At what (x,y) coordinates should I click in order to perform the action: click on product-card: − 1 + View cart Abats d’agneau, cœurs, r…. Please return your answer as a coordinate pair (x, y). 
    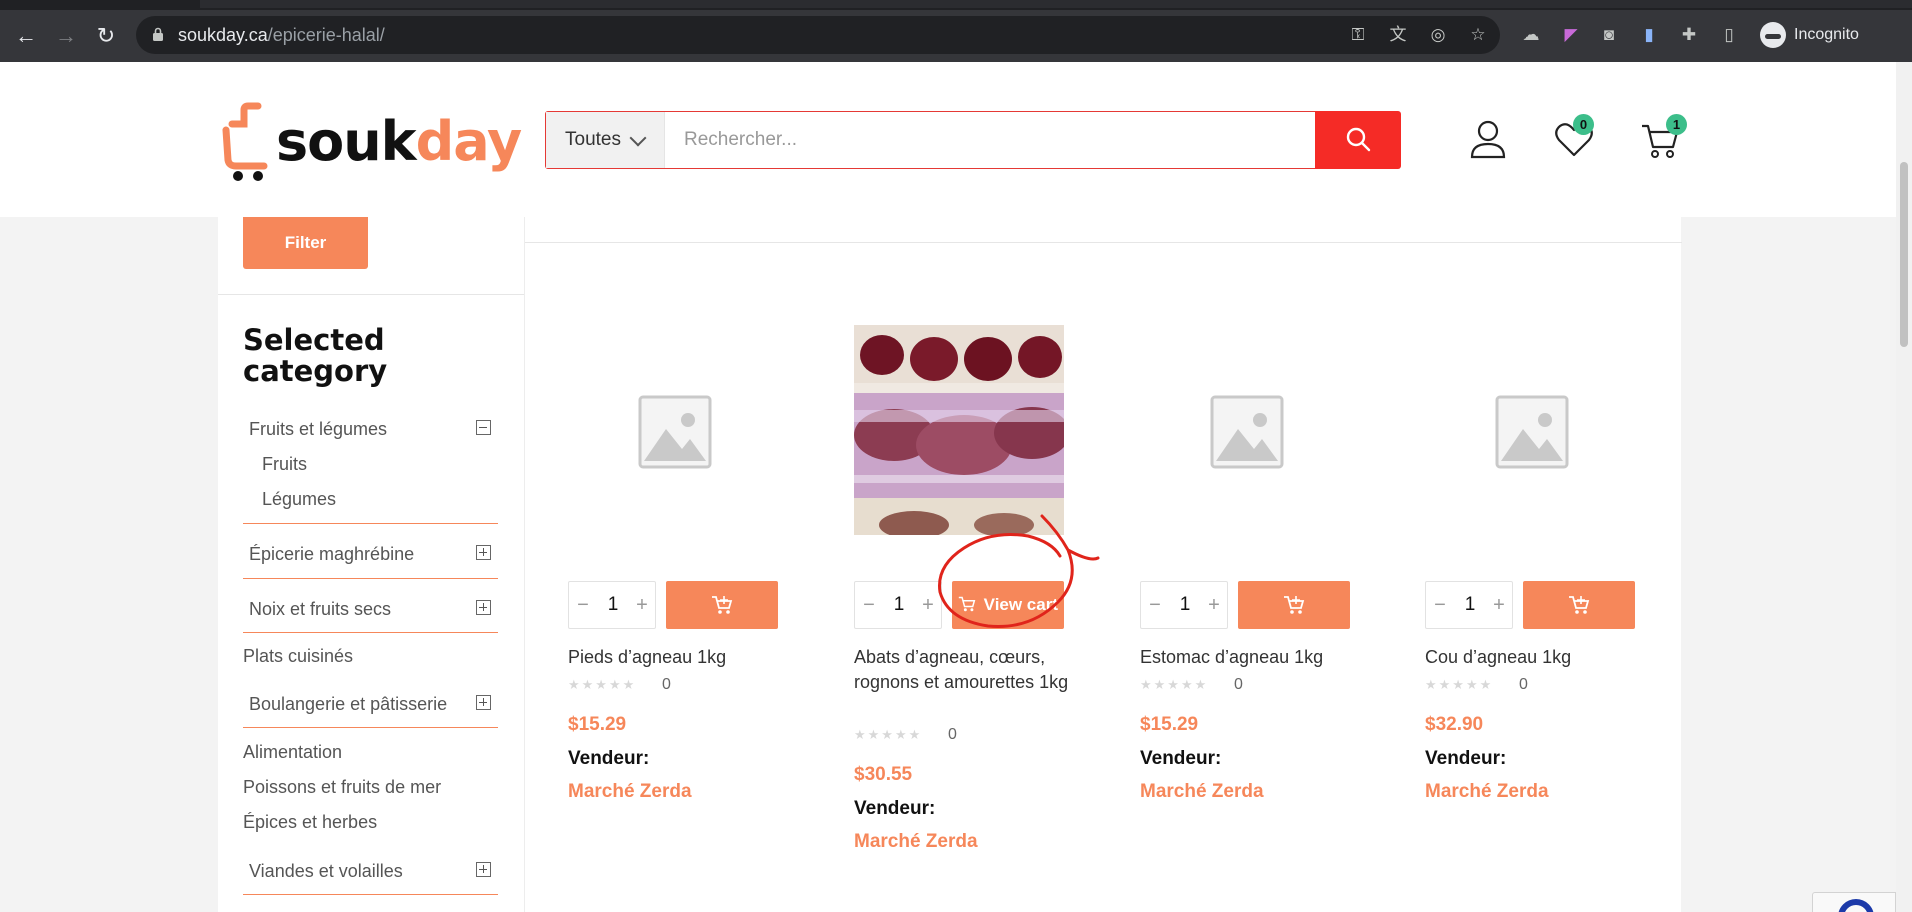
    Looking at the image, I should click on (964, 595).